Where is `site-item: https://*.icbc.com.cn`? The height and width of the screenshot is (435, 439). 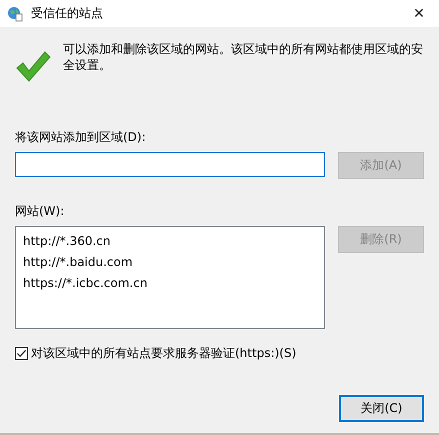
site-item: https://*.icbc.com.cn is located at coordinates (173, 283).